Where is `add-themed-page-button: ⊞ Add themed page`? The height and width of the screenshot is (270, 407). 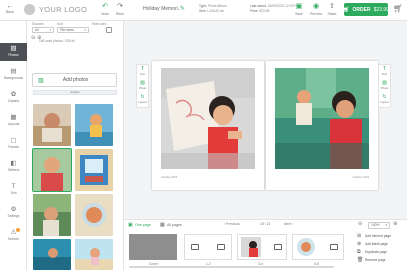 add-themed-page-button: ⊞ Add themed page is located at coordinates (381, 236).